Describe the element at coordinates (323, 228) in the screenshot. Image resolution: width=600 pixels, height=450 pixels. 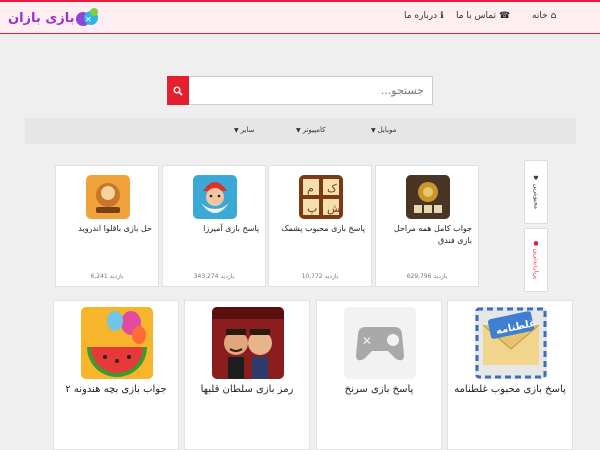
I see `card-title: پاسخ بازی محبوب پشمک` at that location.